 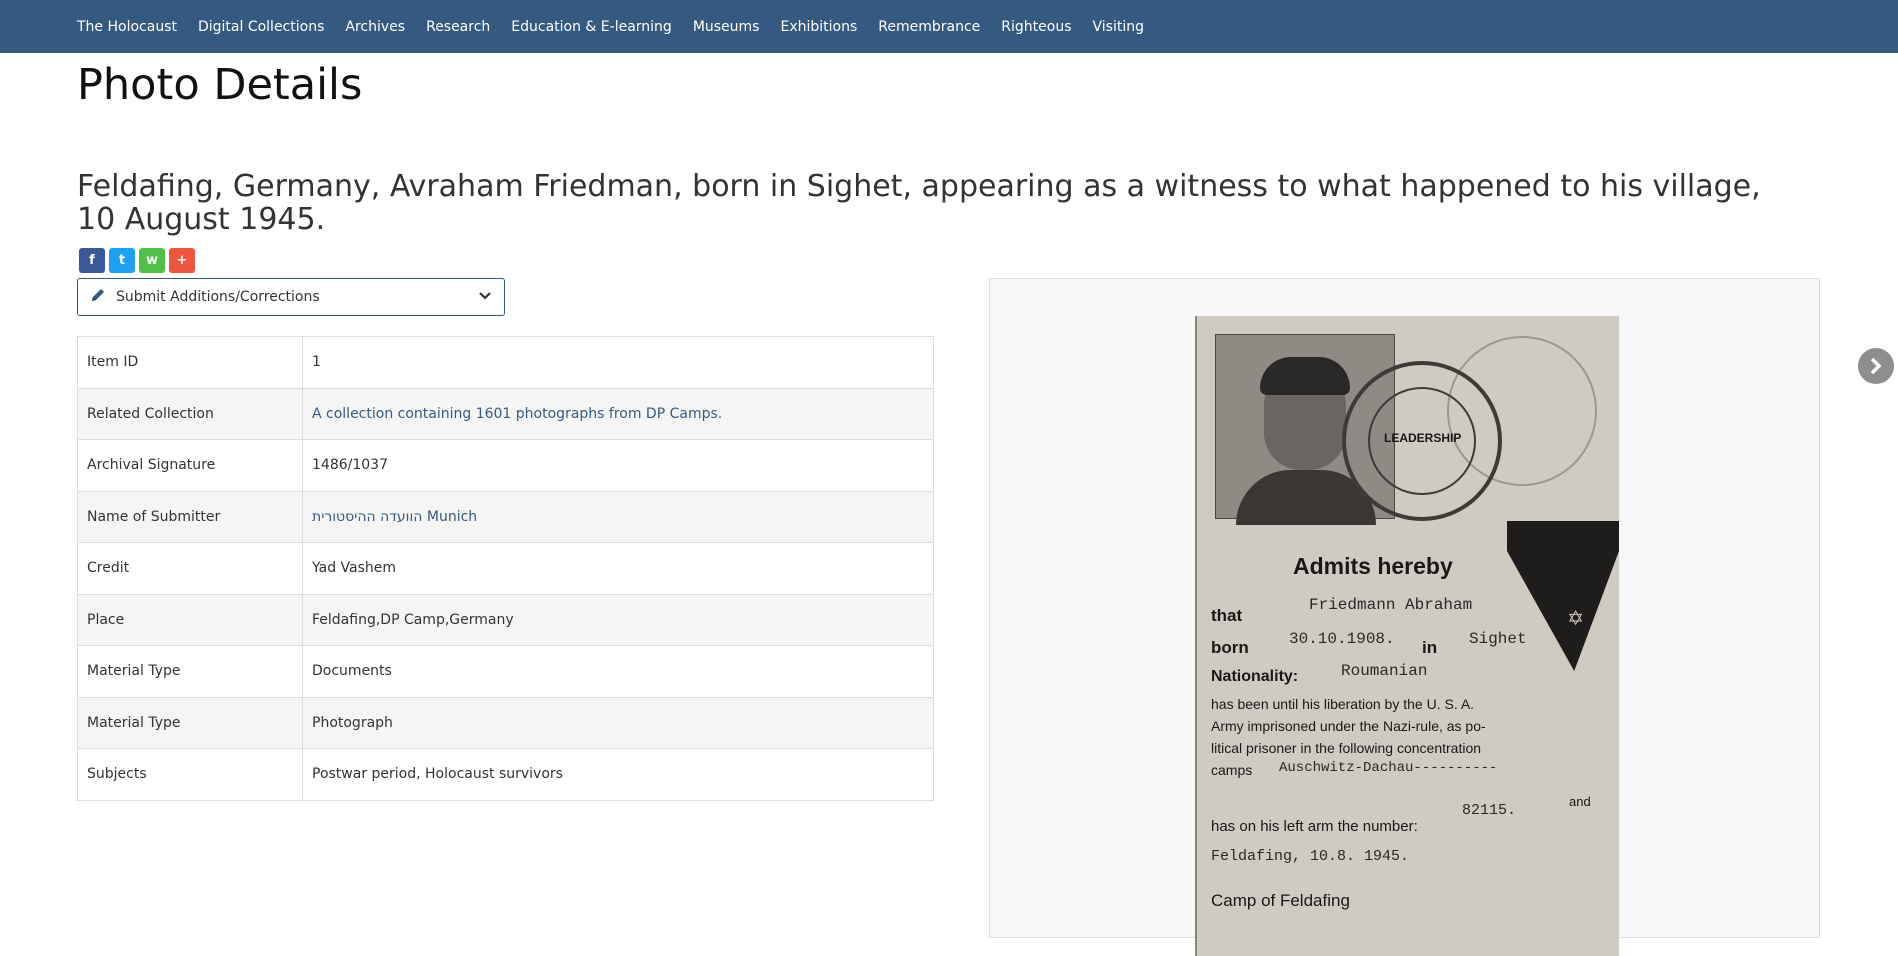 I want to click on triangle-badge, so click(x=1563, y=596).